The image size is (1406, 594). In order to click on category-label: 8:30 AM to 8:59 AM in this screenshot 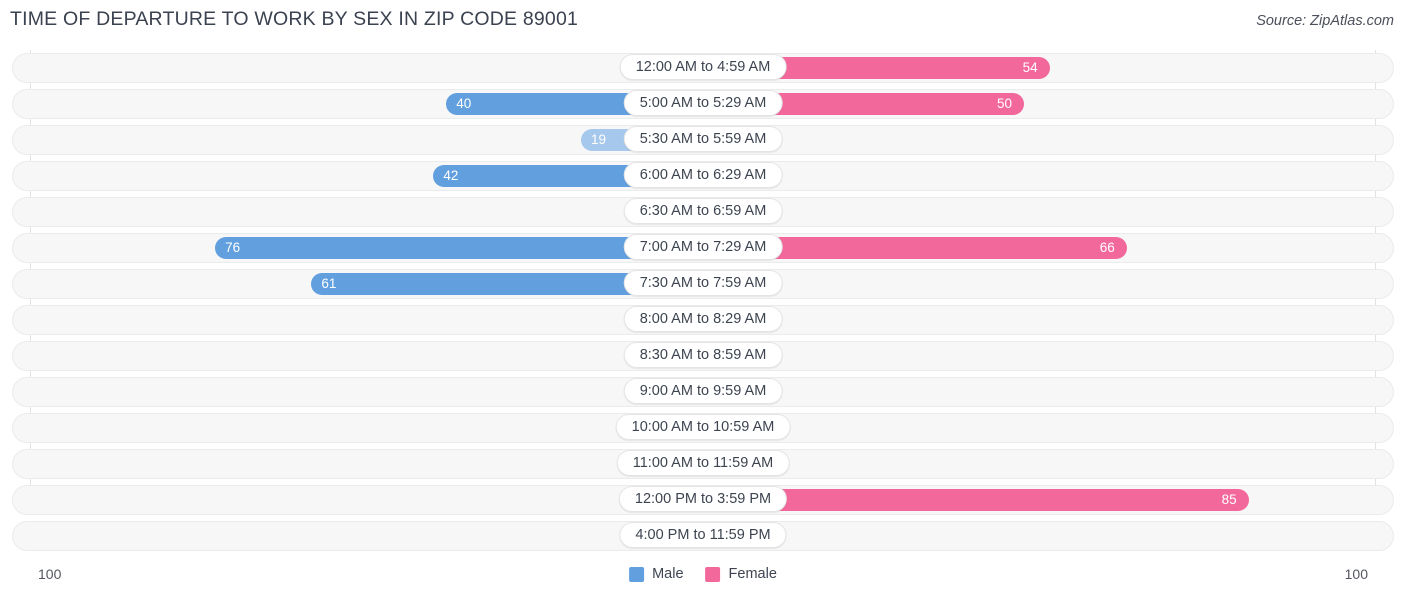, I will do `click(703, 355)`.